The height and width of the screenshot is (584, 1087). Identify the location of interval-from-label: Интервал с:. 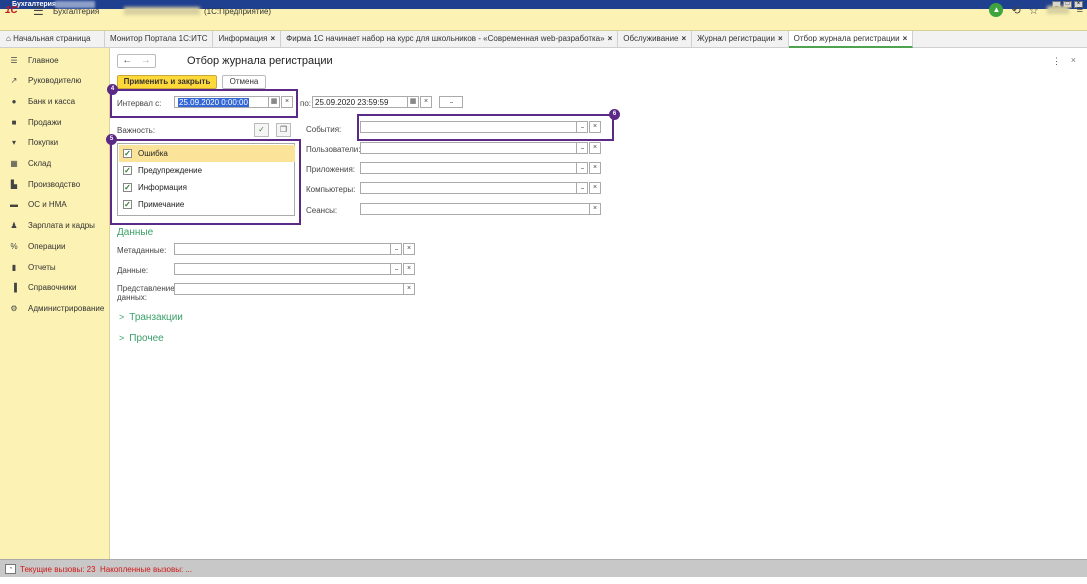
(139, 103).